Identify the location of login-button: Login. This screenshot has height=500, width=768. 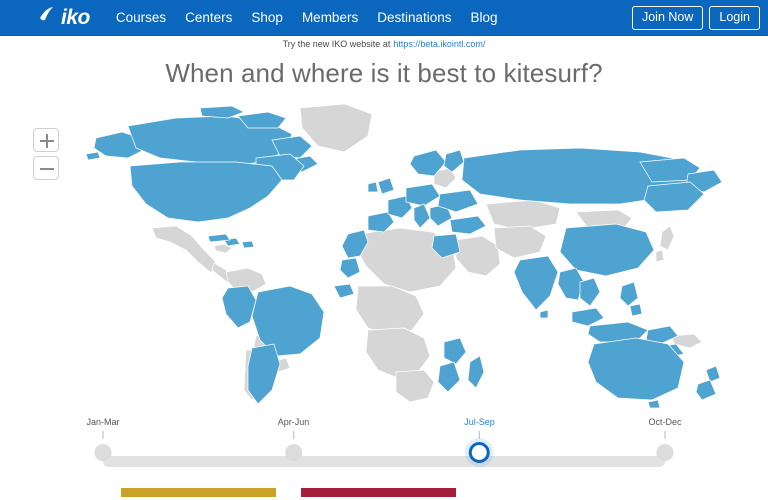
(734, 18).